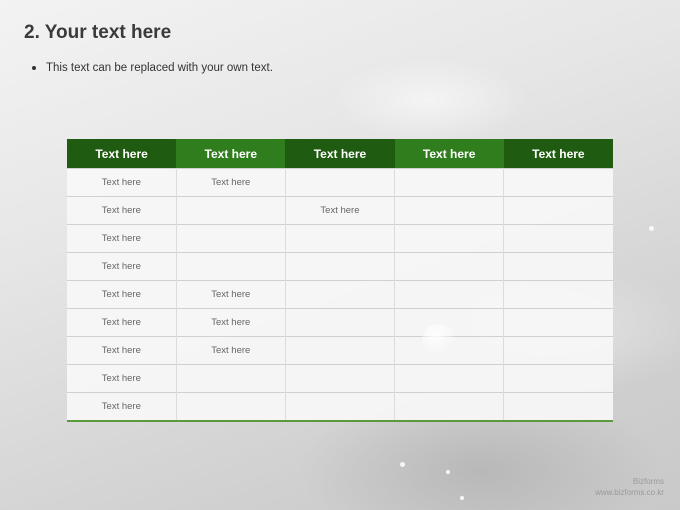 This screenshot has height=510, width=680. What do you see at coordinates (629, 492) in the screenshot?
I see `footer-url: www.bizforms.co.kr` at bounding box center [629, 492].